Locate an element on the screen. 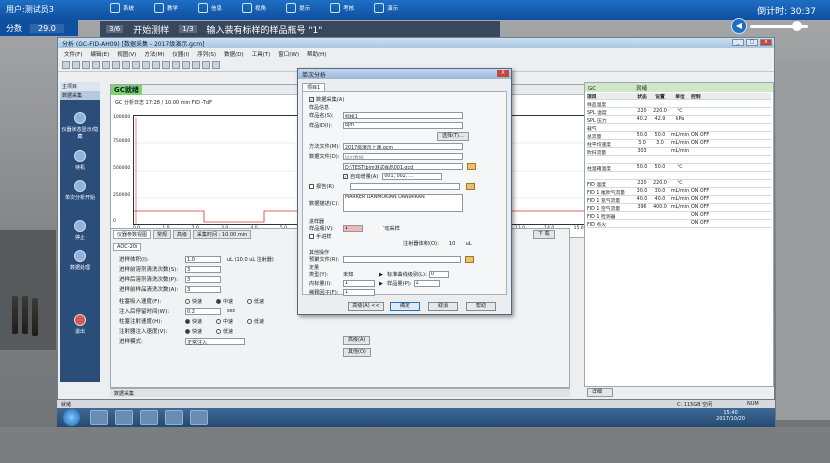 The height and width of the screenshot is (463, 830). menu-tools: 工具(T) is located at coordinates (261, 54).